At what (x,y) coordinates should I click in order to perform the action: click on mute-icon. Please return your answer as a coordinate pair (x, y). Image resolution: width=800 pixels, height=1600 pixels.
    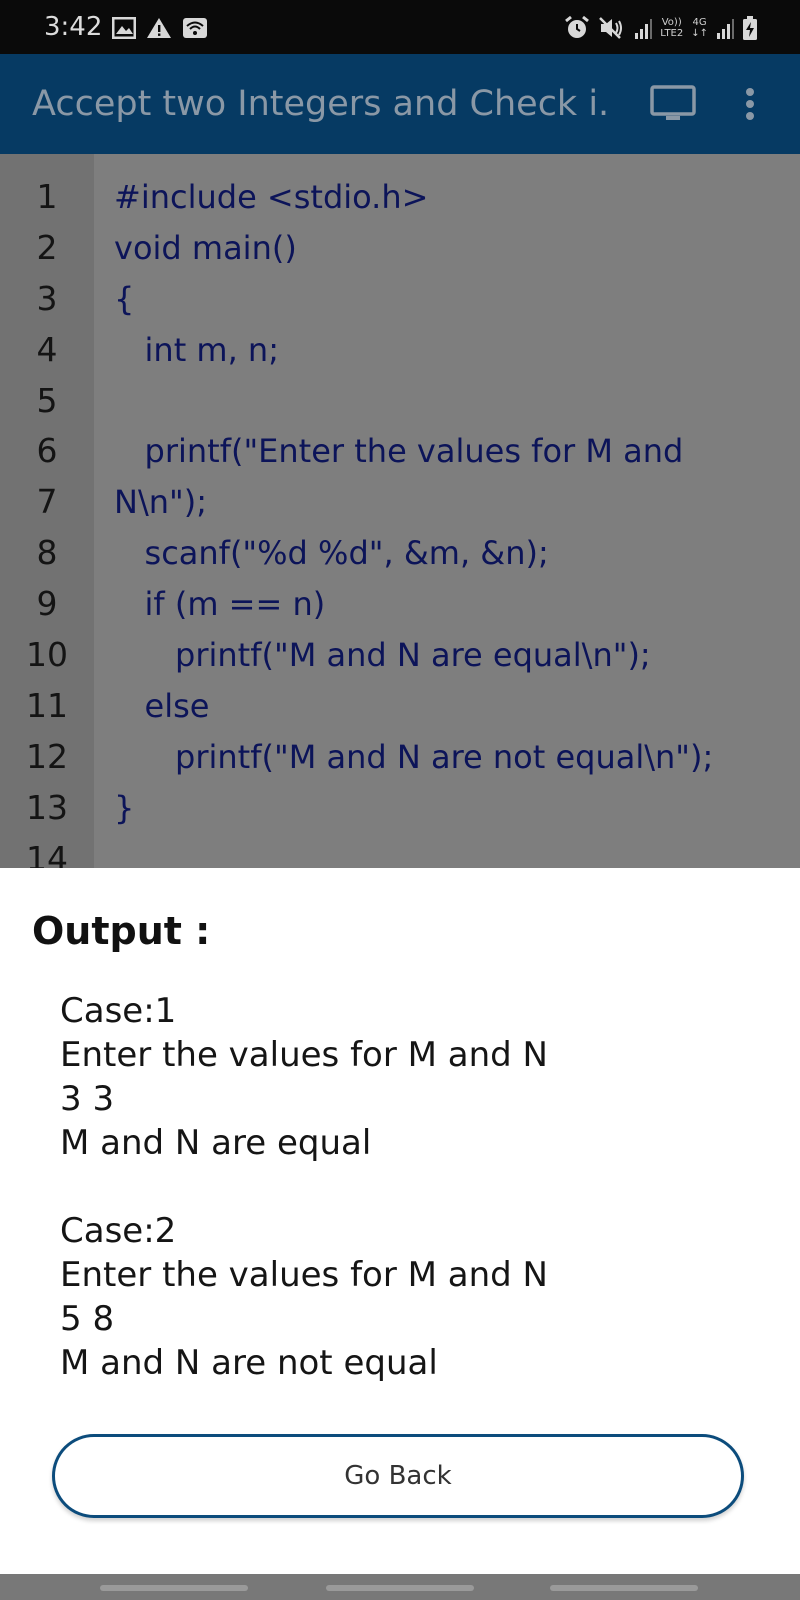
    Looking at the image, I should click on (611, 28).